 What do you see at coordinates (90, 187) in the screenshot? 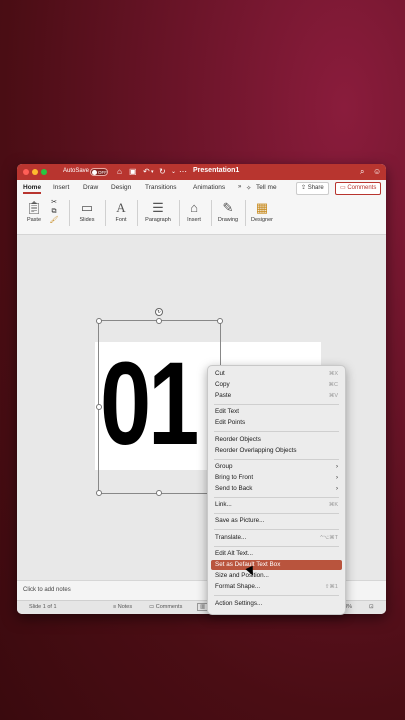
I see `tab-draw: Draw` at bounding box center [90, 187].